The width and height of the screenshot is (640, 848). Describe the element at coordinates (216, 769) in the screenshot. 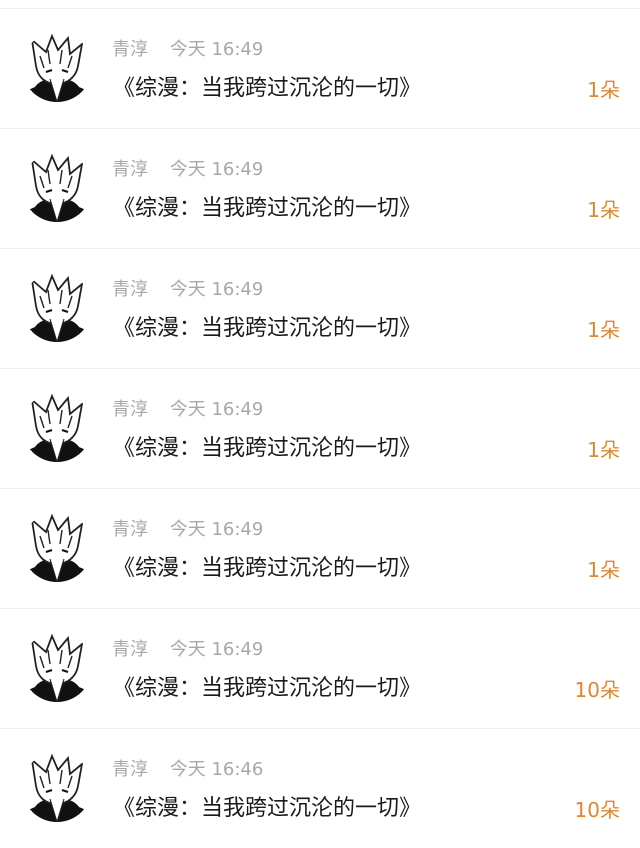

I see `timestamp: 今天 16:46` at that location.